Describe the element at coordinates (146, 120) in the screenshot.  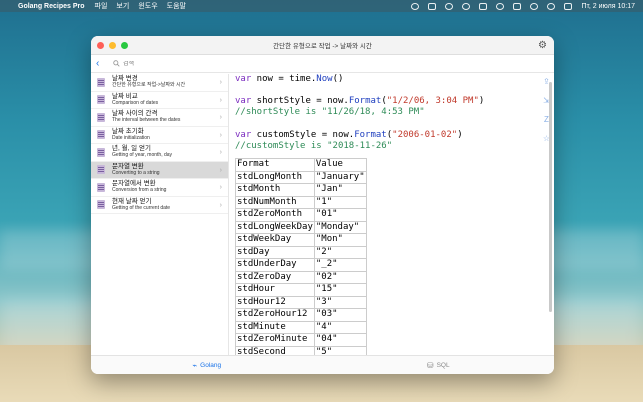
I see `item-subtitle: The interval between the dates` at that location.